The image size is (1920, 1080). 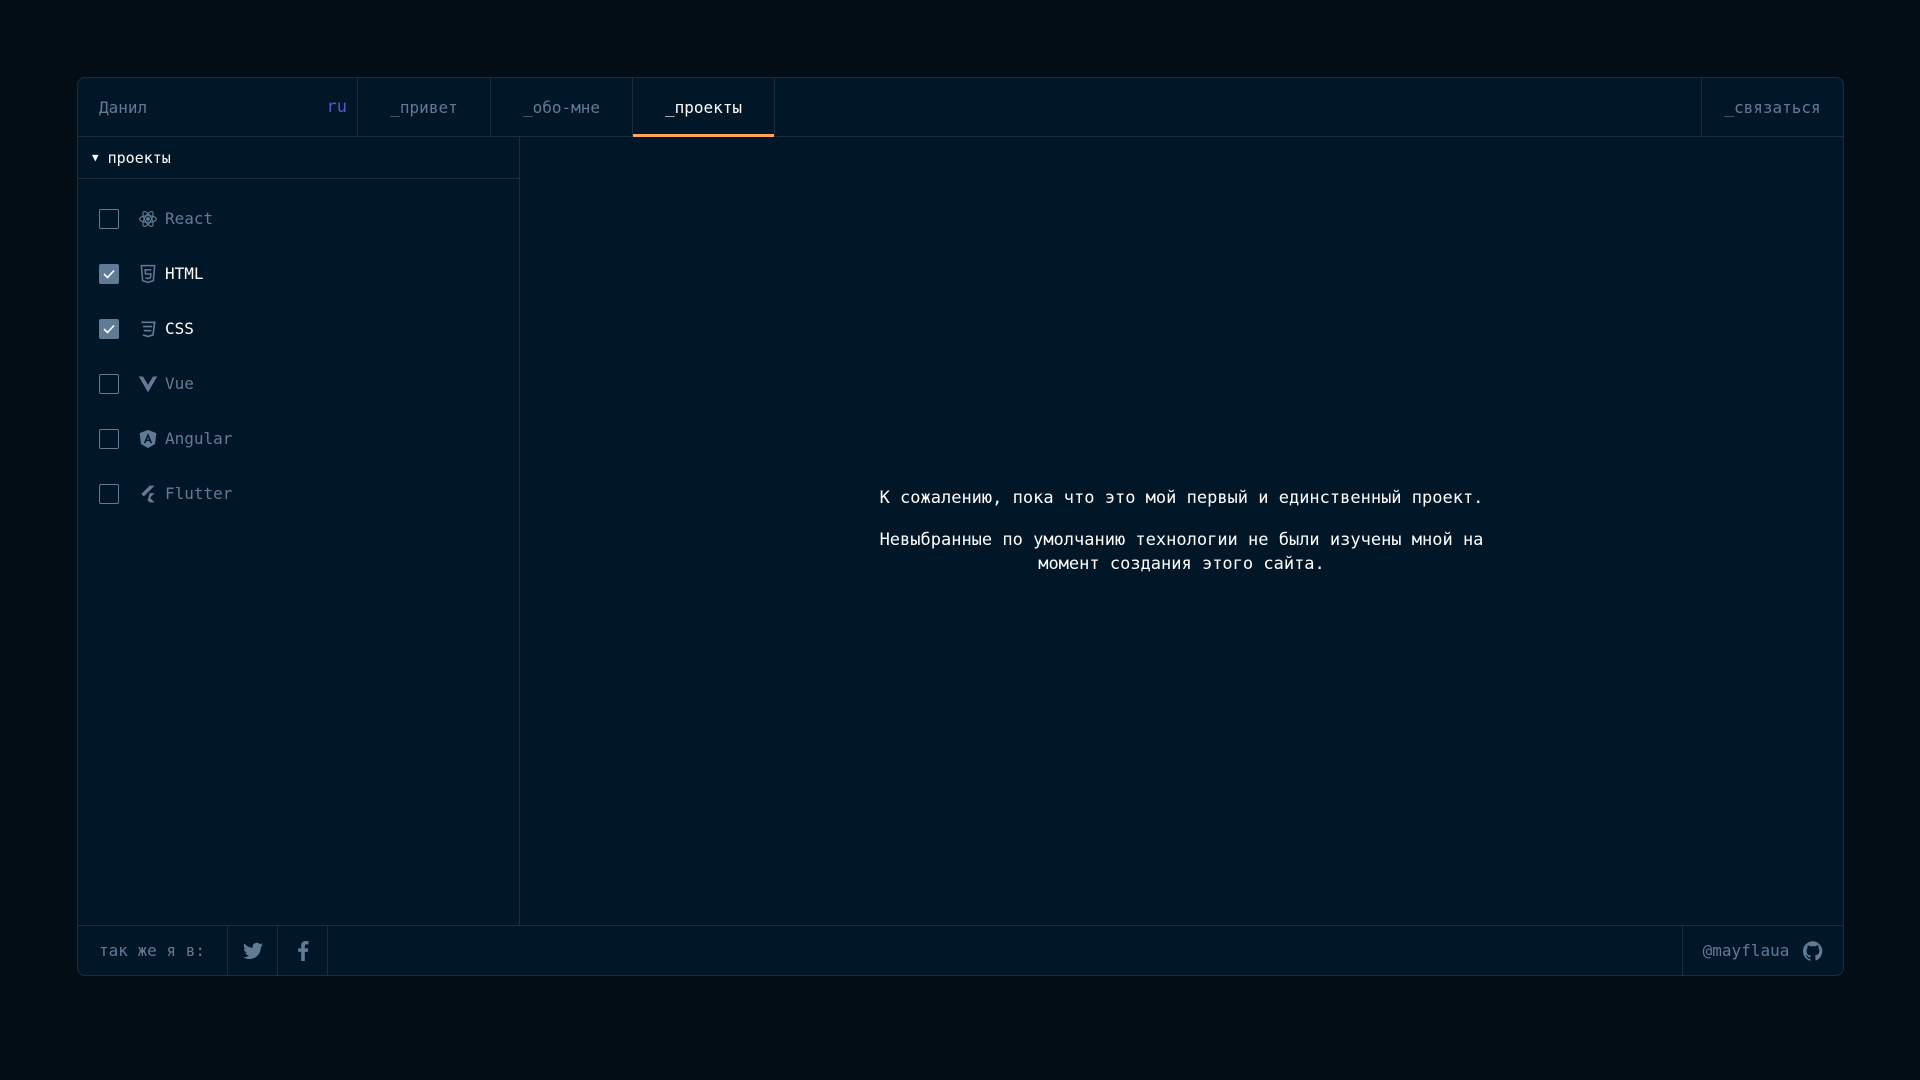 I want to click on tab-hello: _привет, so click(x=424, y=107).